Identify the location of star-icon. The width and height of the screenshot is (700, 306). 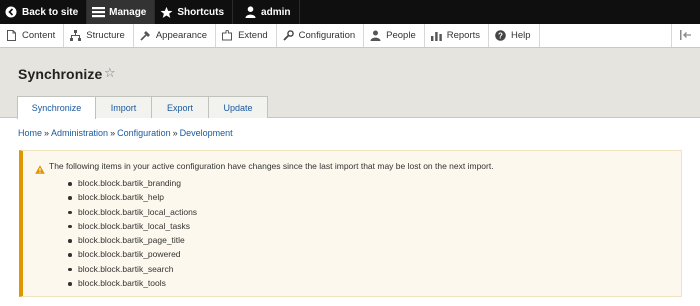
(166, 12).